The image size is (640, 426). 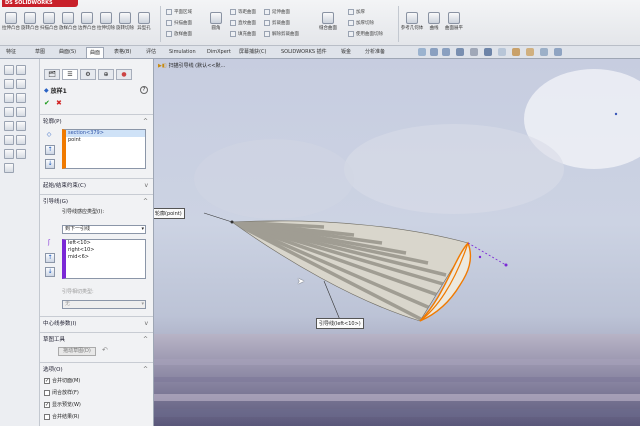 I want to click on sweep-surface-button: 扫描曲面, so click(x=179, y=23).